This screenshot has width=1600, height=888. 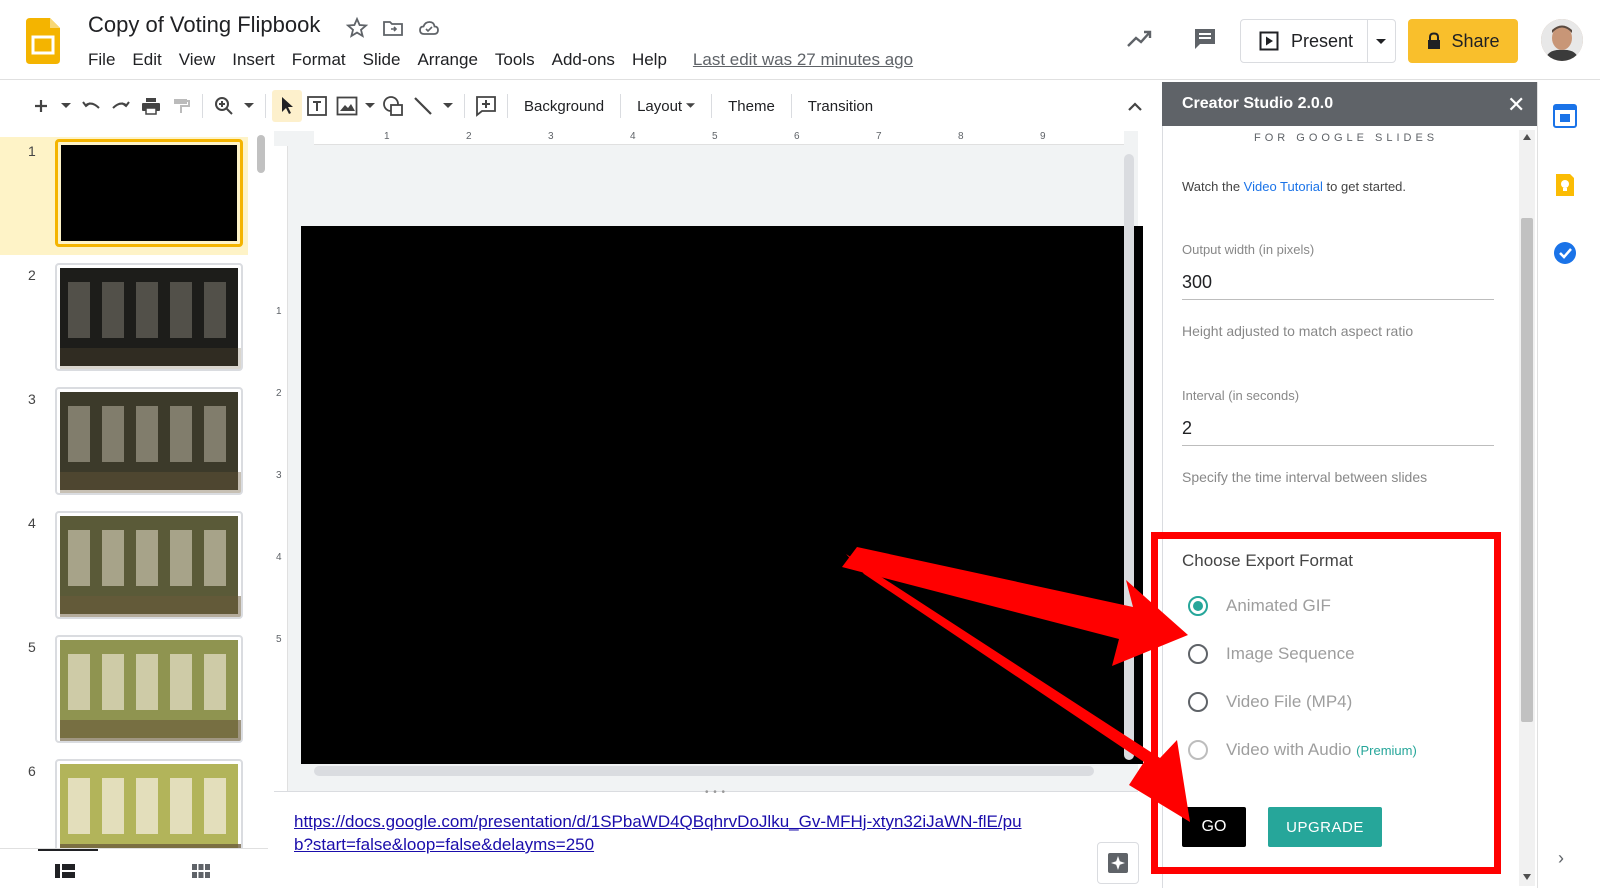 I want to click on menu-slide: Slide, so click(x=382, y=61).